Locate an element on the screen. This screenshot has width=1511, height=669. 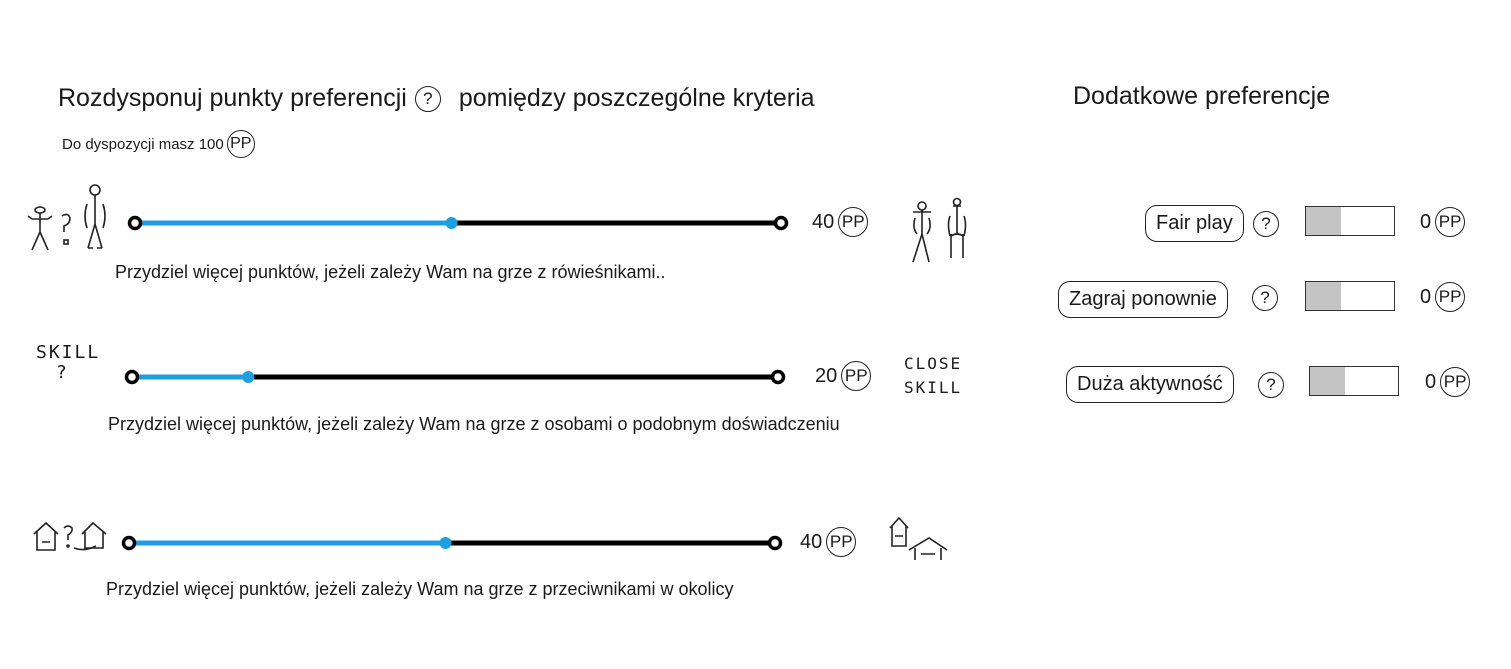
budget-info: Do dyspozycji masz 100 PP is located at coordinates (158, 144).